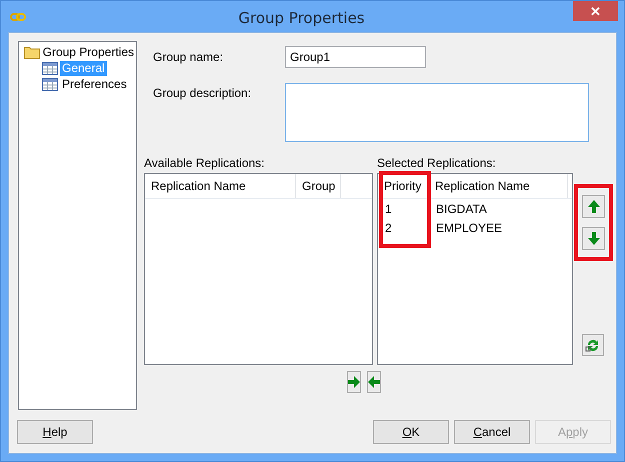 This screenshot has height=462, width=625. Describe the element at coordinates (437, 112) in the screenshot. I see `description-field` at that location.